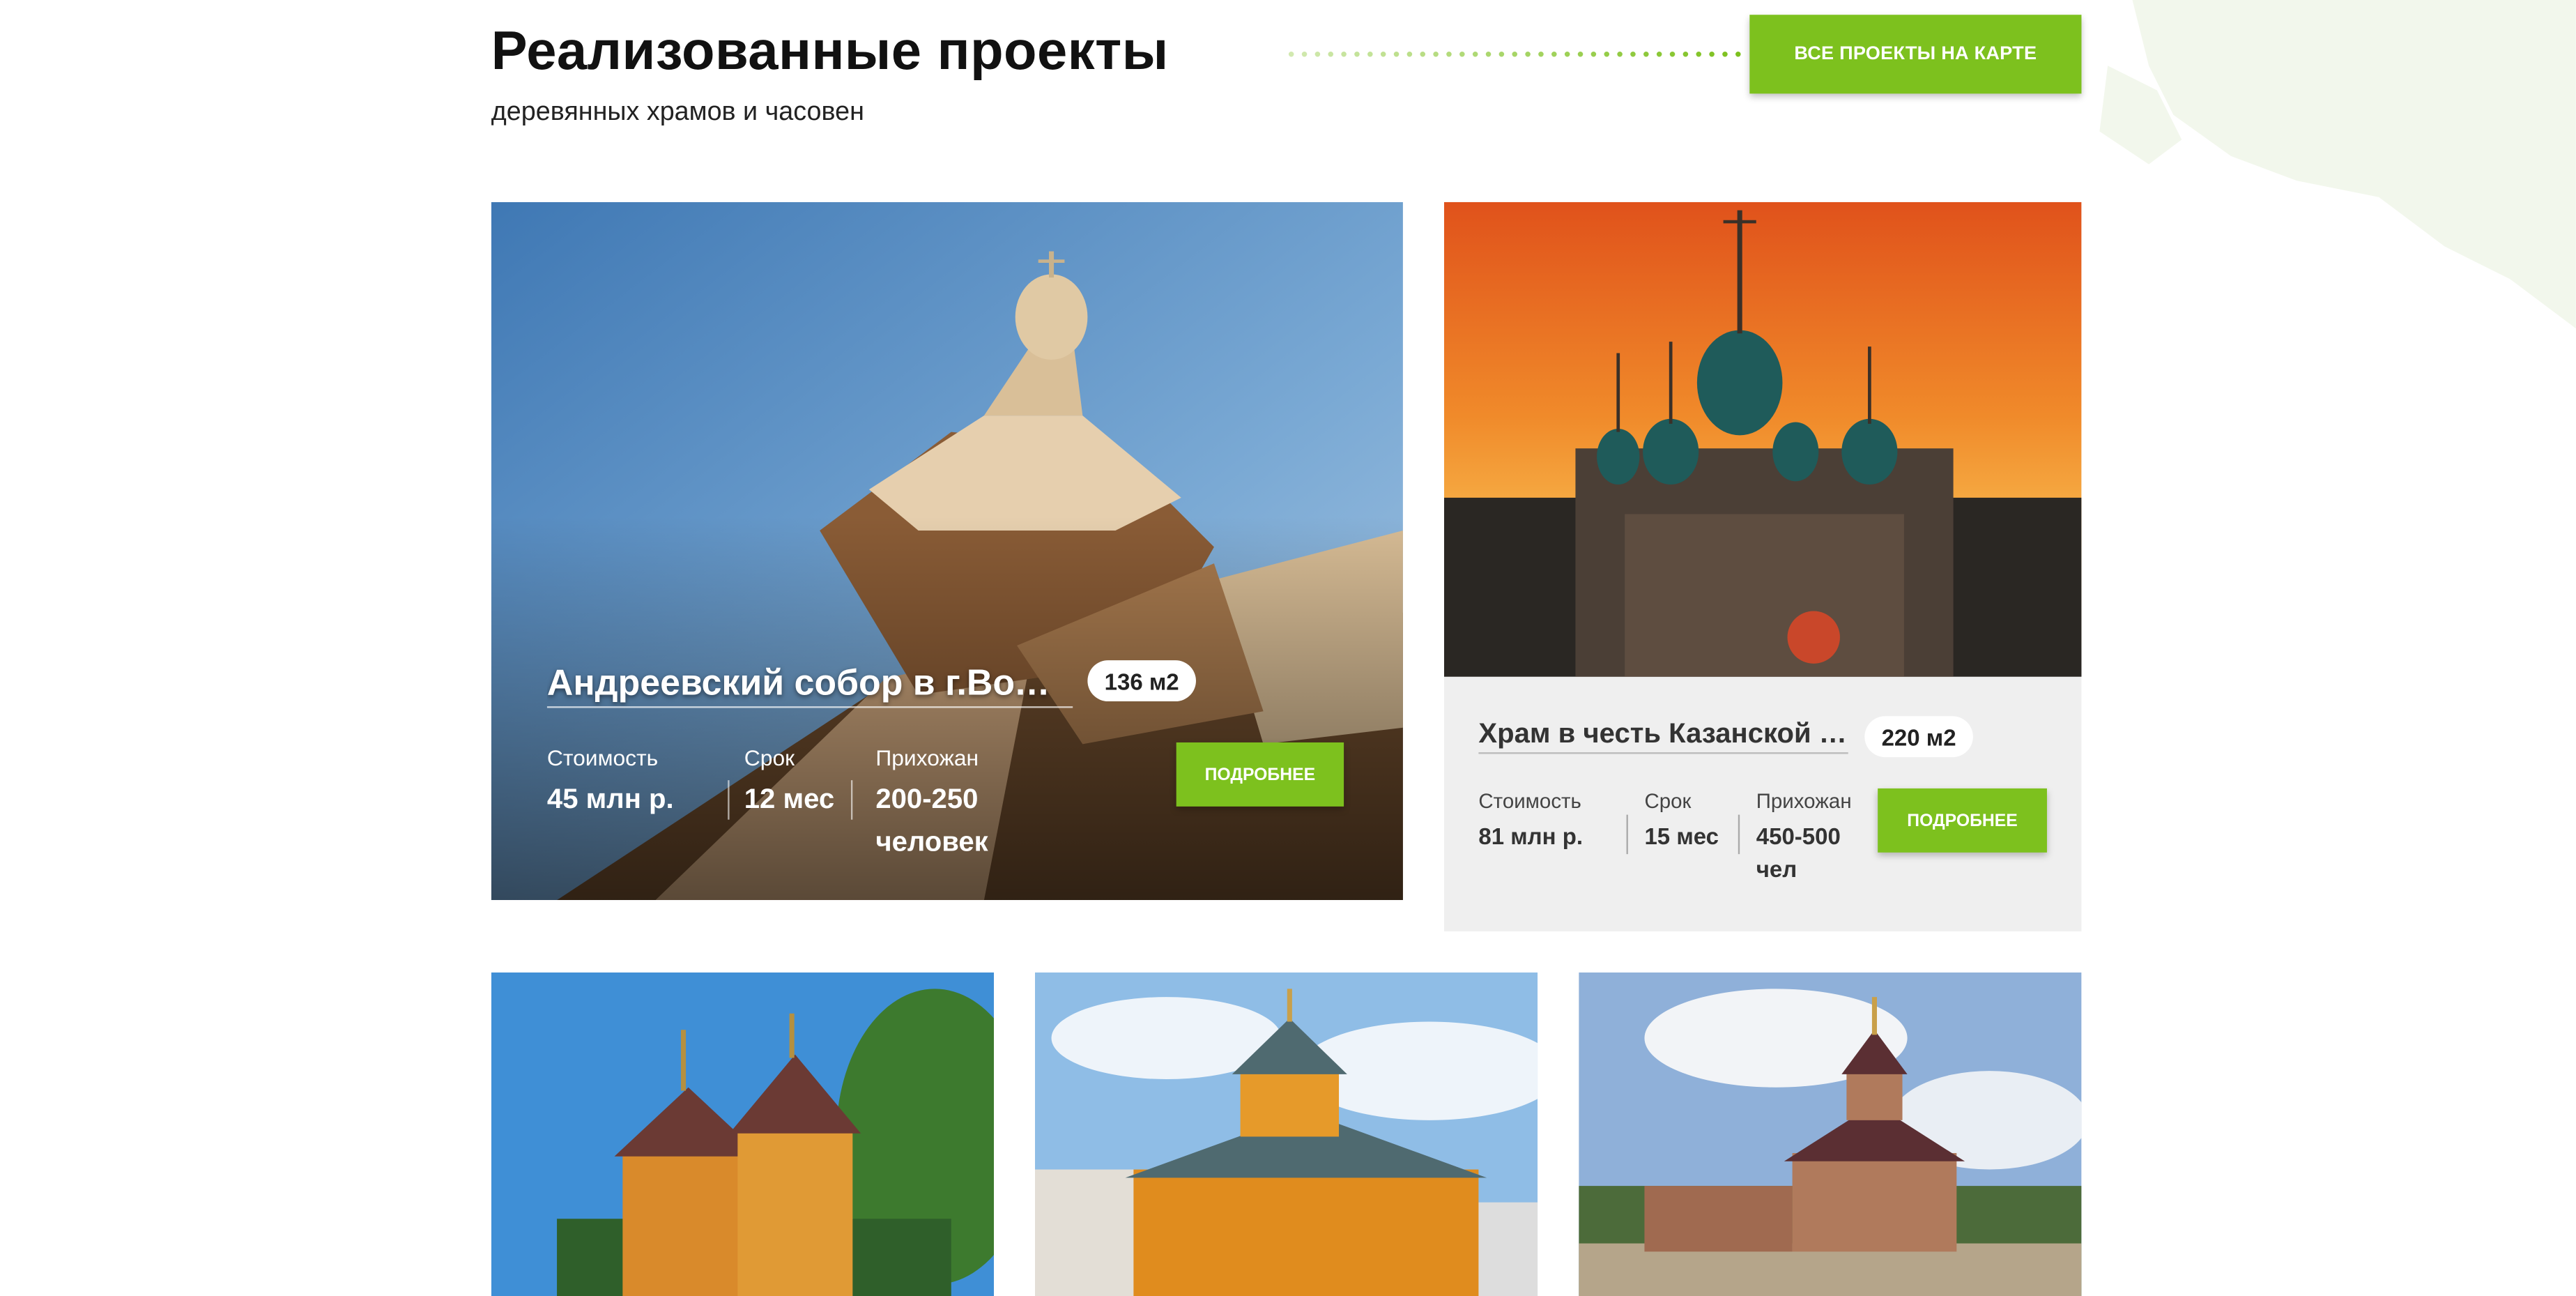  Describe the element at coordinates (677, 112) in the screenshot. I see `page-subtitle: деревянных храмов и часовен` at that location.